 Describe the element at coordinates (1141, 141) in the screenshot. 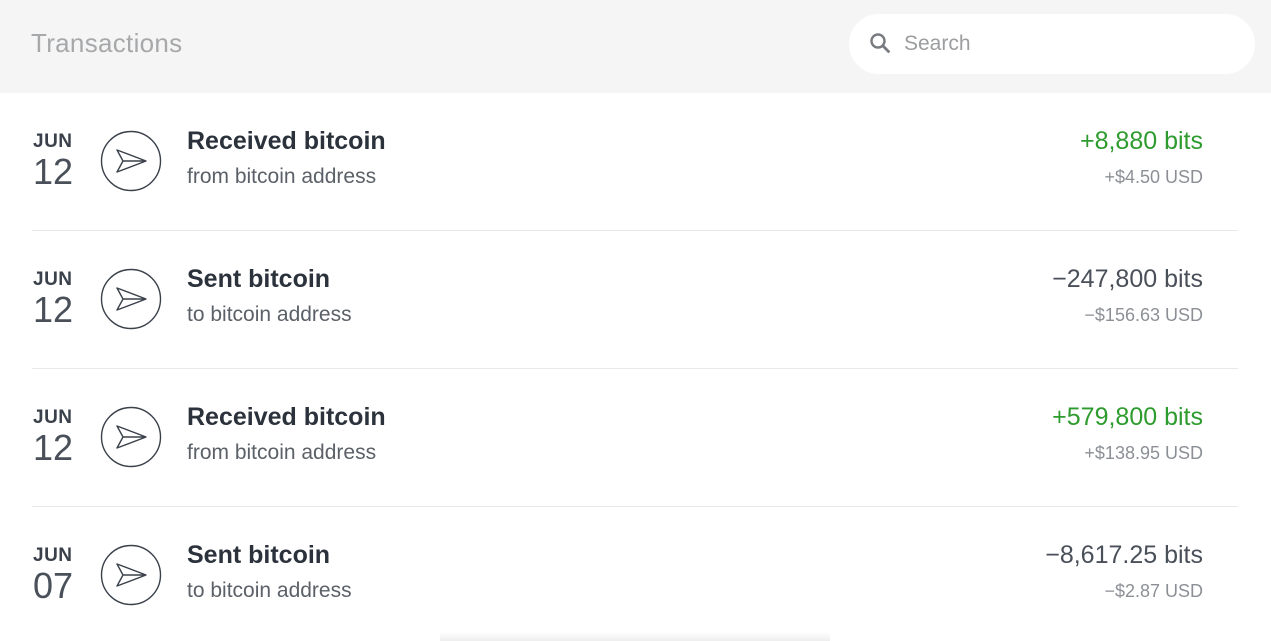

I see `transaction-amount: +8,880 bits` at that location.